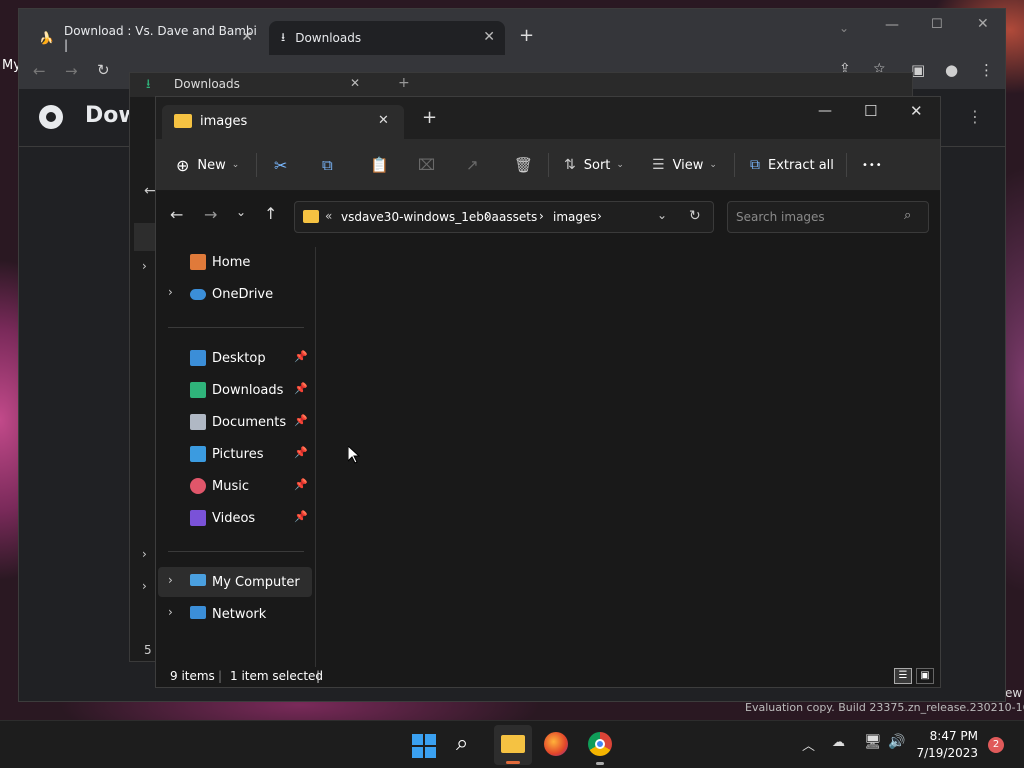 Image resolution: width=1024 pixels, height=768 pixels. I want to click on nav-item-downloads: Downloads 📌, so click(235, 390).